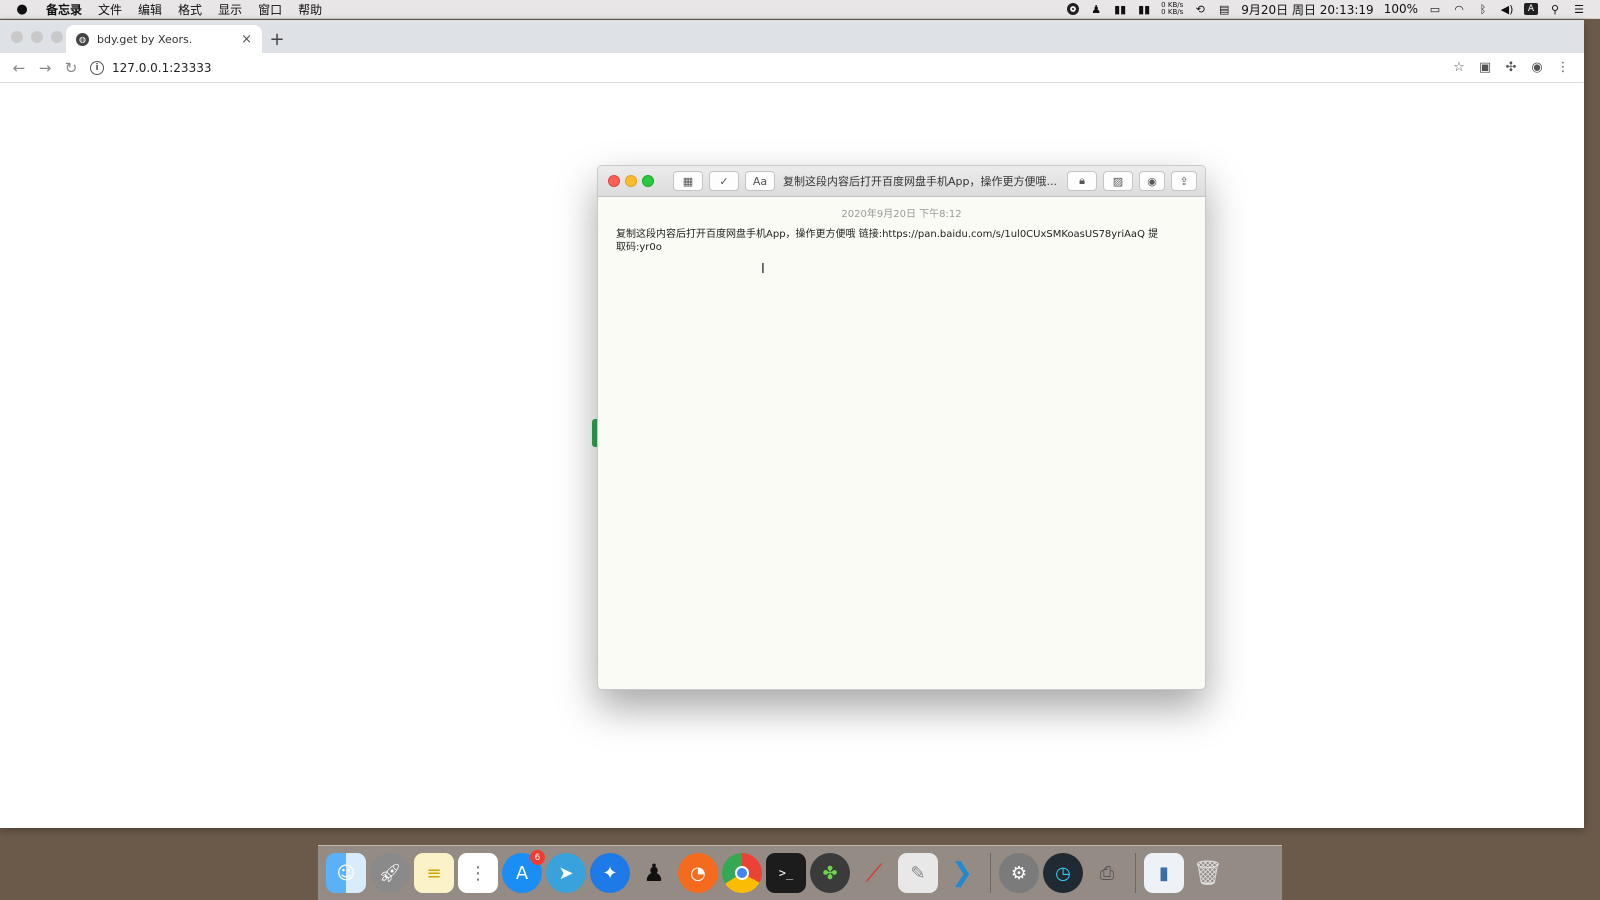 This screenshot has height=900, width=1600. I want to click on istat-icon: ◷, so click(1063, 873).